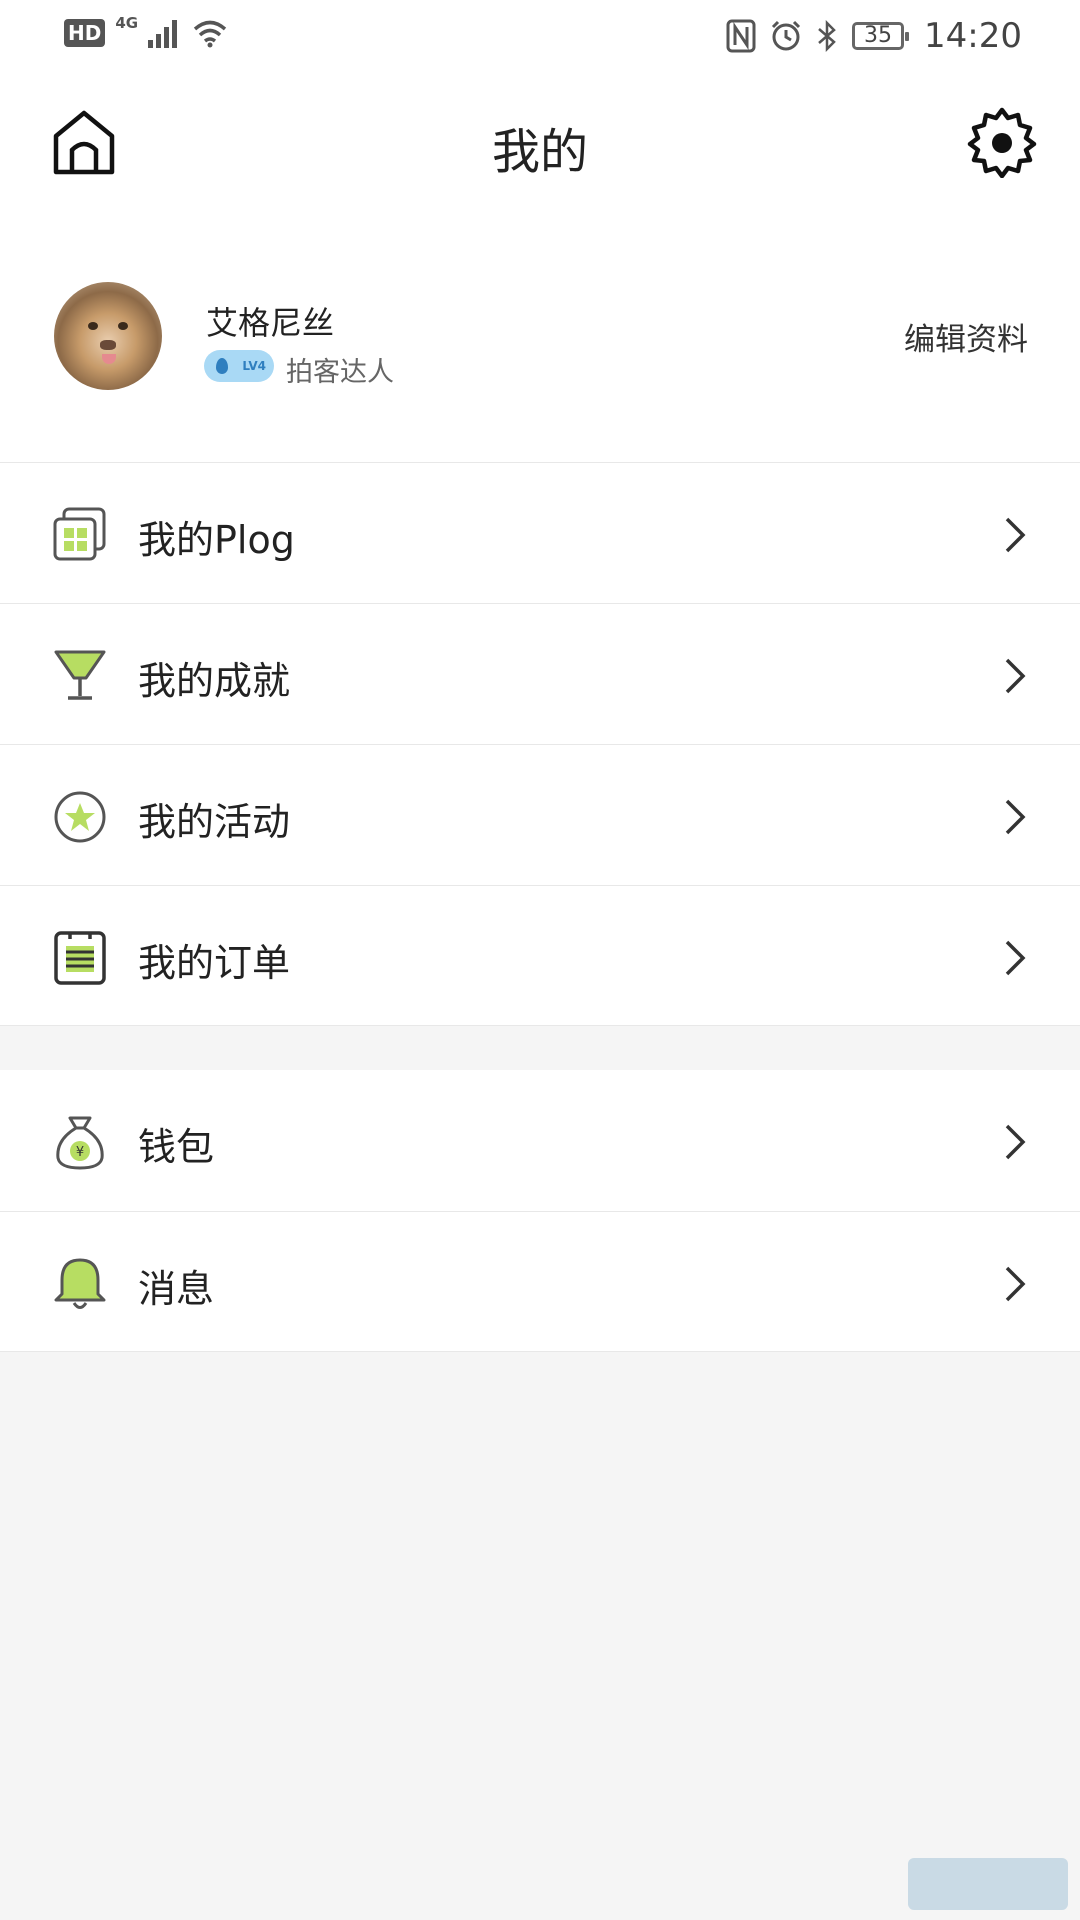  I want to click on menu-item-label: 我的成就, so click(214, 681).